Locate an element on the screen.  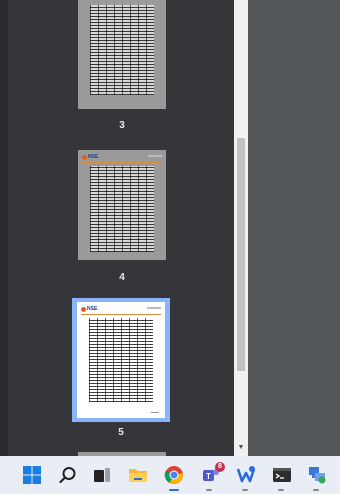
network-app-button is located at coordinates (317, 475).